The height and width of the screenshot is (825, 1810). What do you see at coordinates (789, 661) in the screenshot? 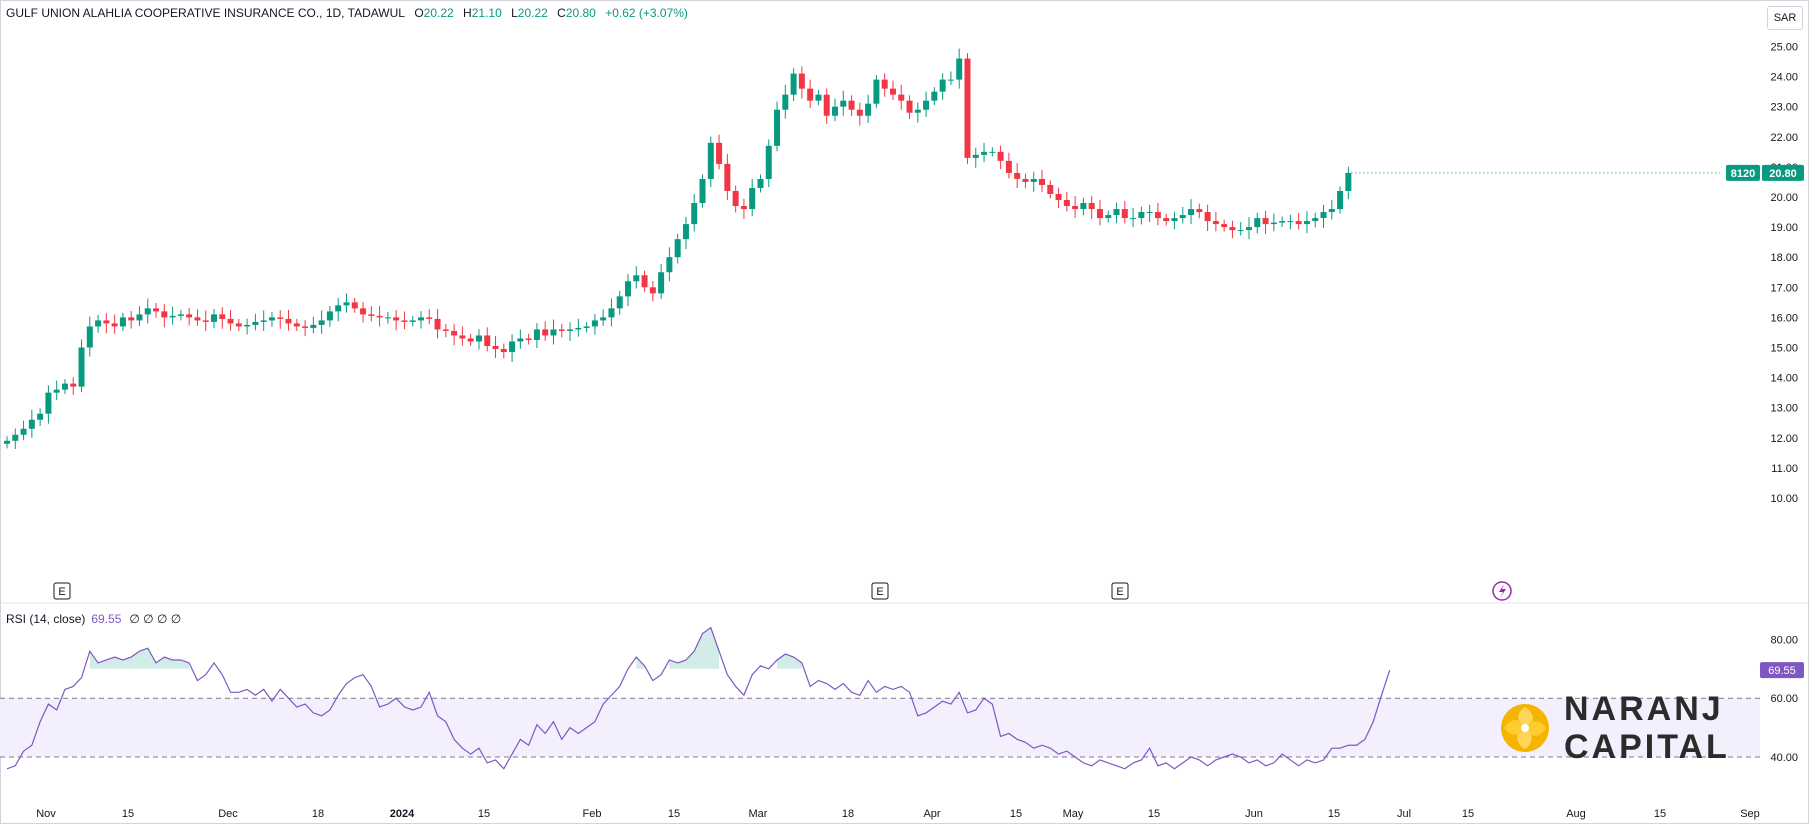
I see `rsi-overbought-fill` at bounding box center [789, 661].